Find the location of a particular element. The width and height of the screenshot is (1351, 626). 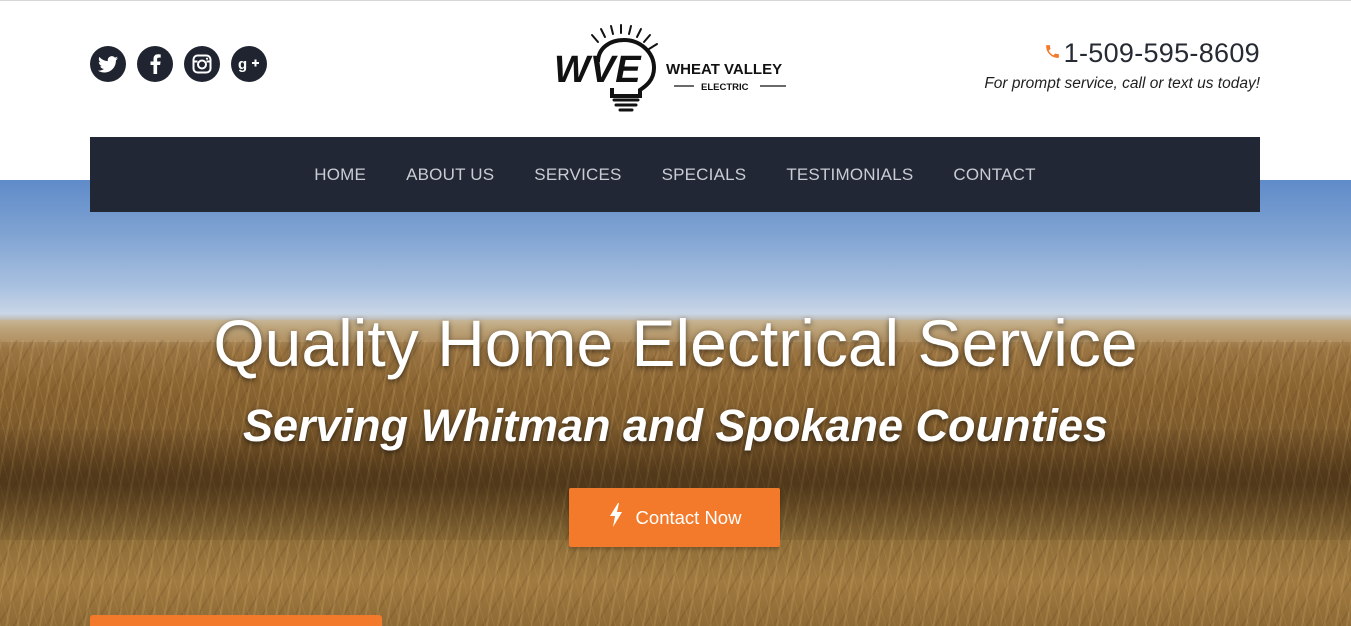

google-plus-icon: g is located at coordinates (249, 64).